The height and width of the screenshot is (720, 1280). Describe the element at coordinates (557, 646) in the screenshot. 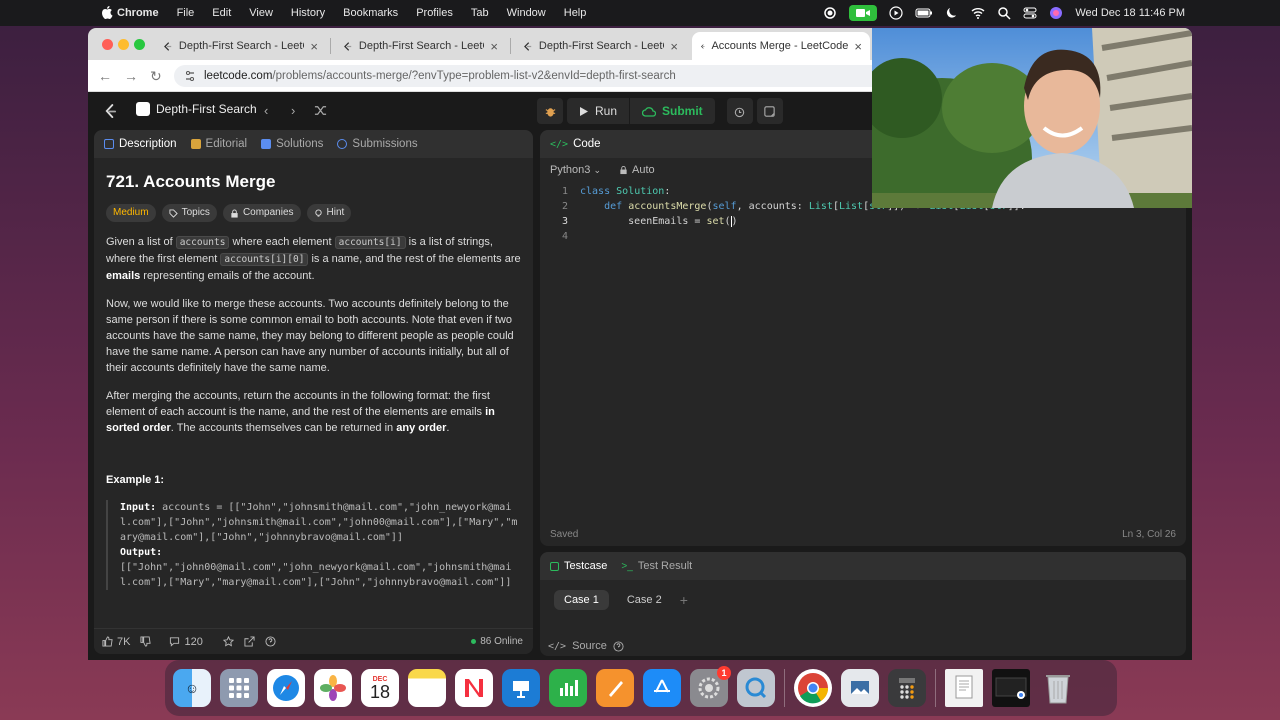

I see `code-brackets-icon: </>` at that location.